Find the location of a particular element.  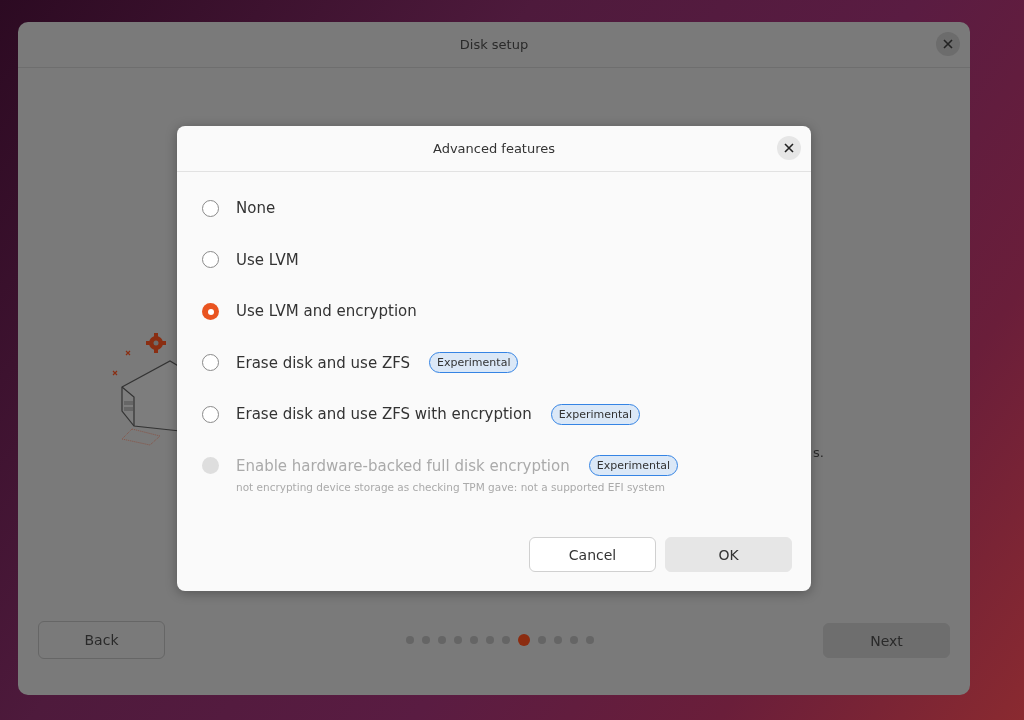

option-label: Use LVM and encryption is located at coordinates (326, 311).